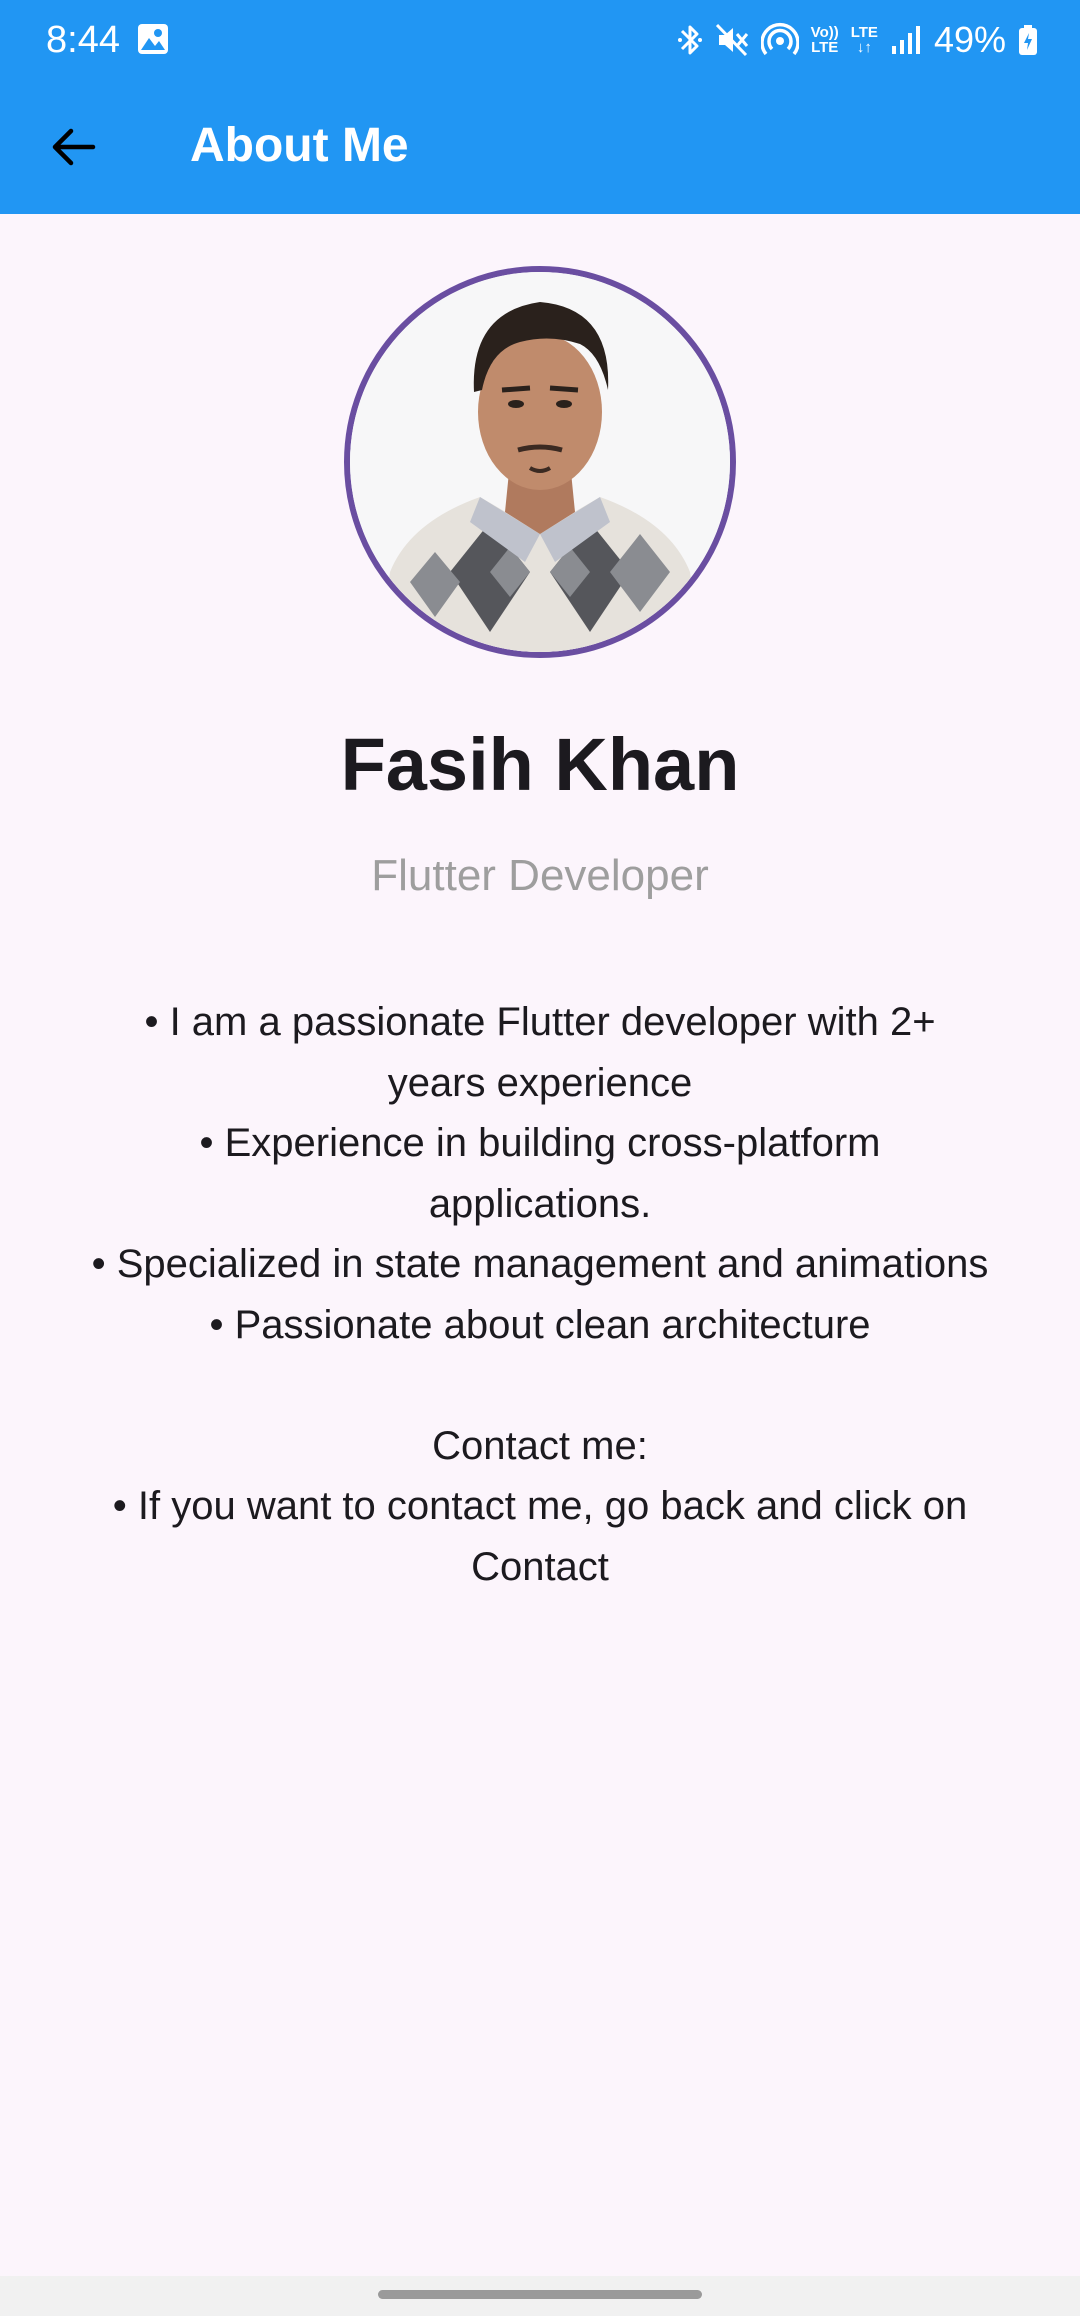  I want to click on contact-heading: Contact me:, so click(540, 1445).